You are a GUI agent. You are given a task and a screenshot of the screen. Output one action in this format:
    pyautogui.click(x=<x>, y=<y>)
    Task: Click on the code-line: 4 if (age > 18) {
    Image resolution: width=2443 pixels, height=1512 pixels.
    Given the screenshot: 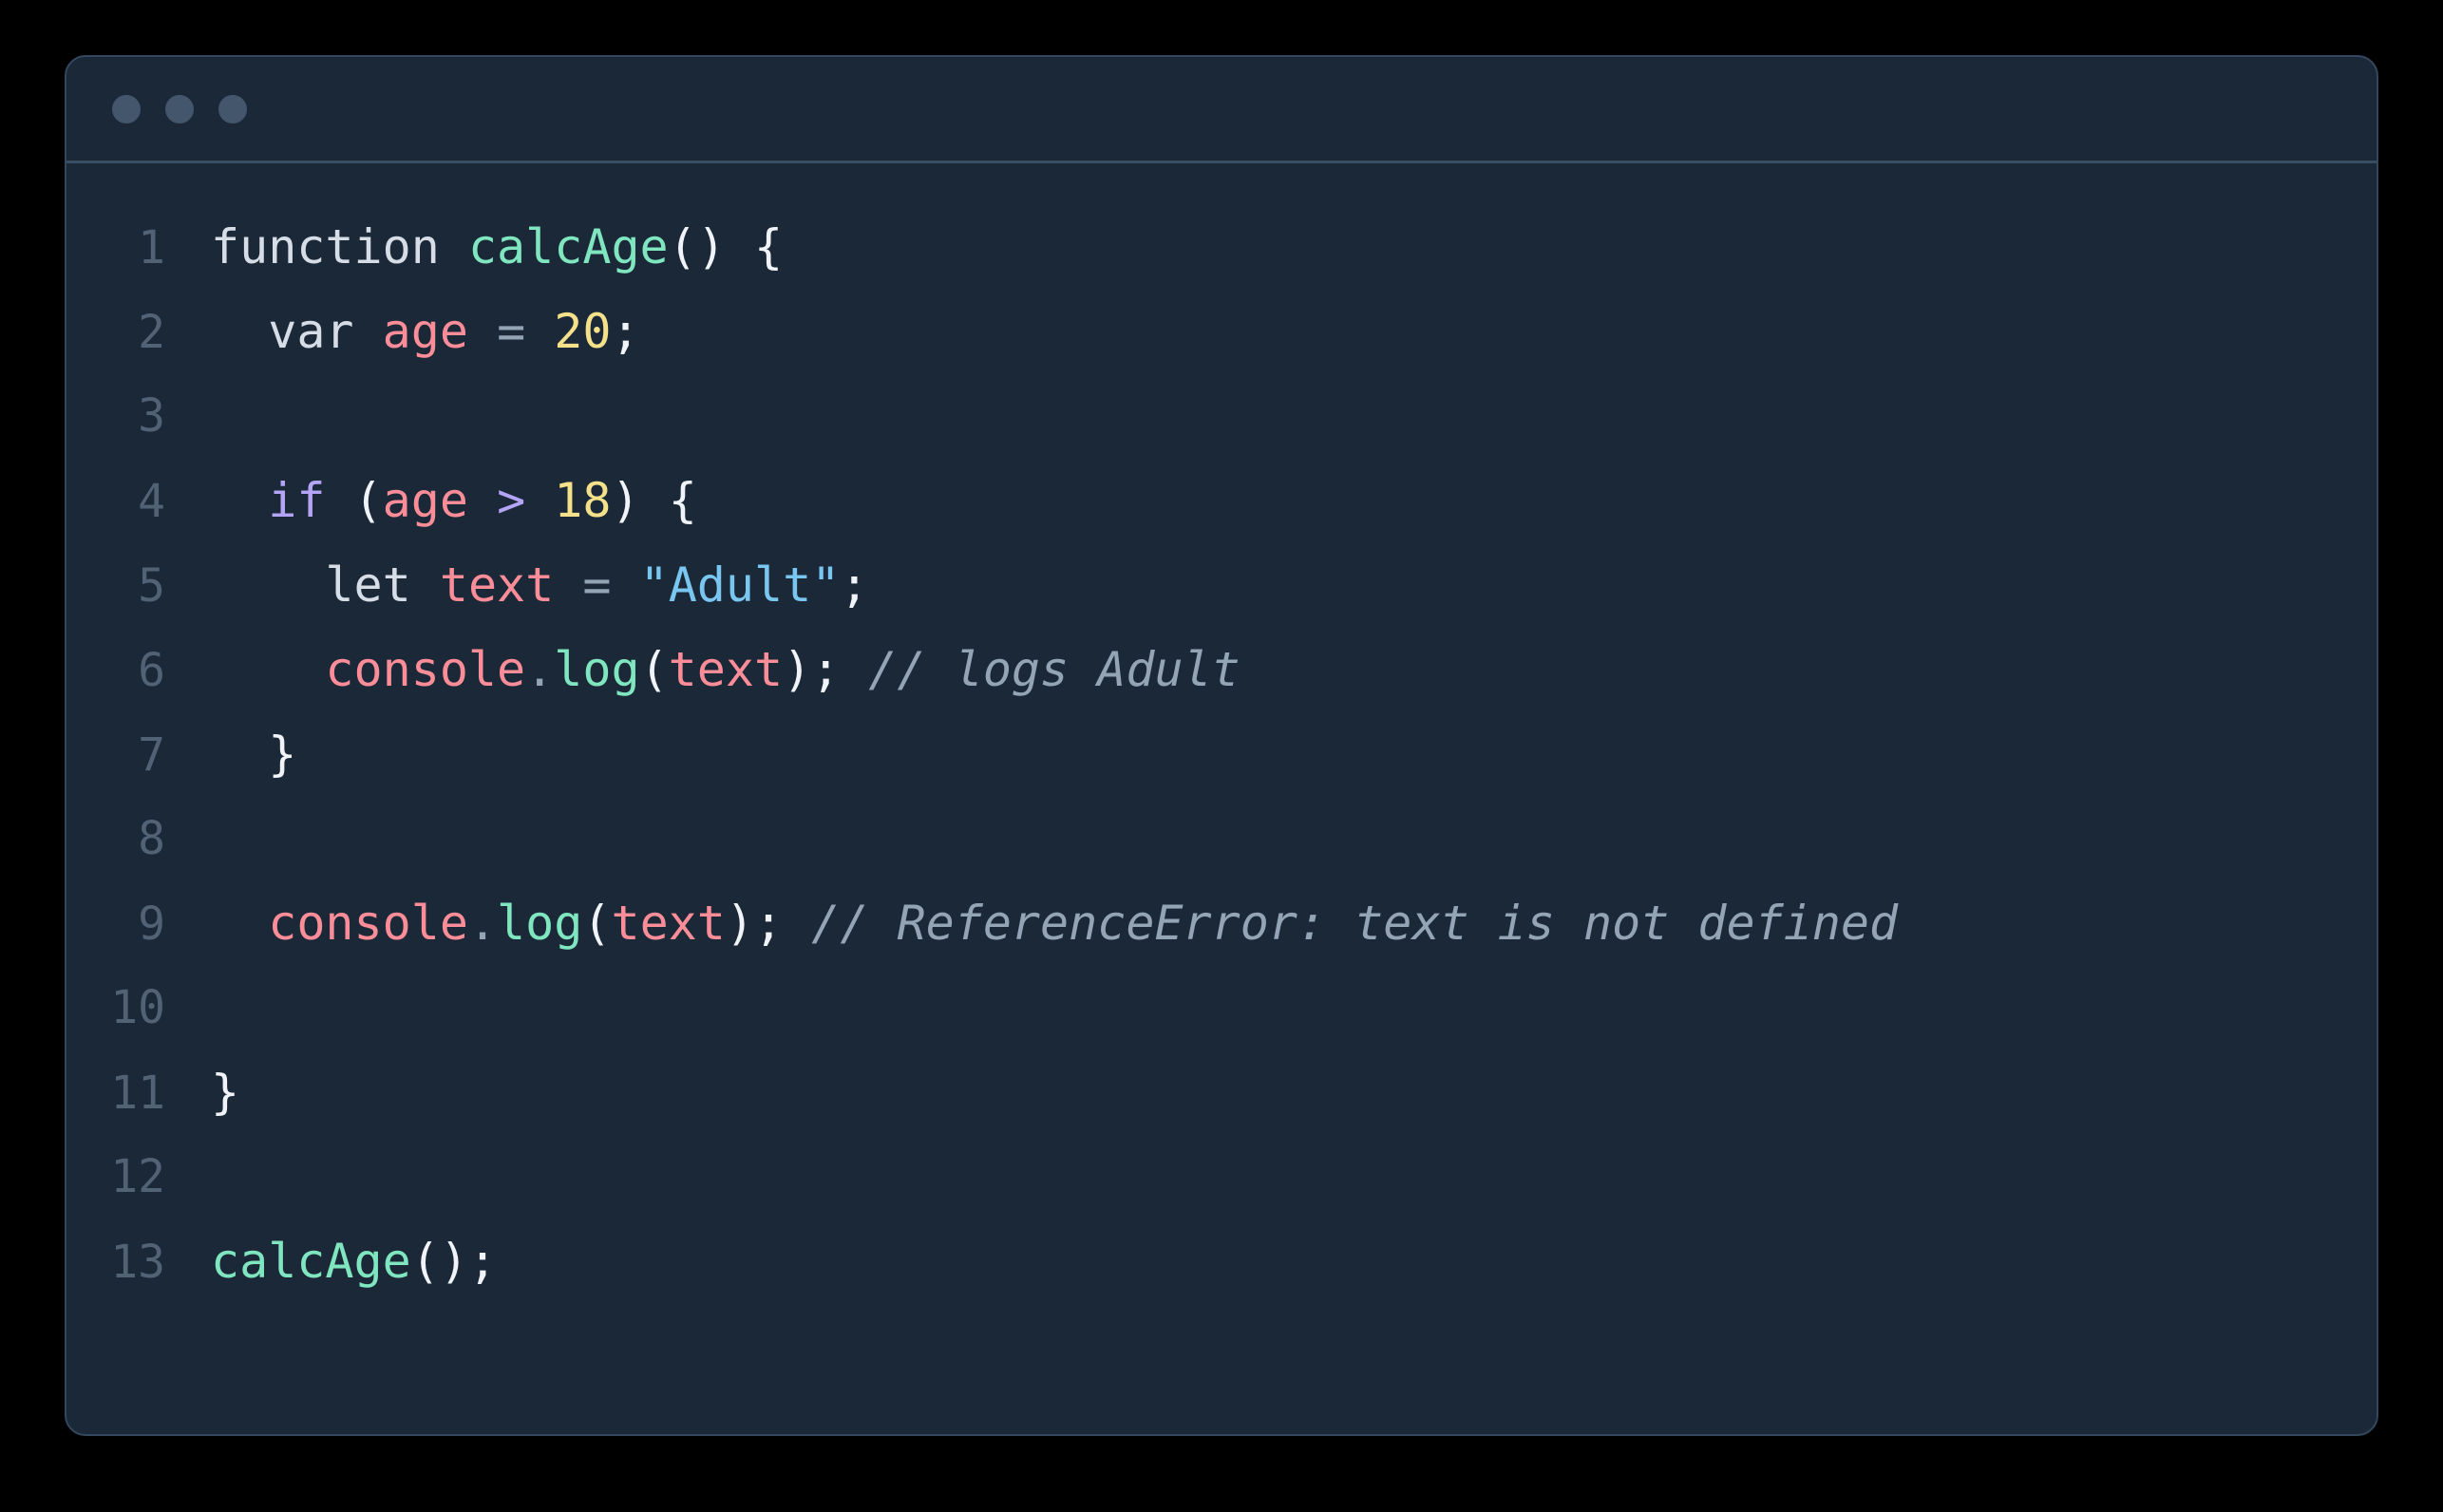 What is the action you would take?
    pyautogui.click(x=1221, y=501)
    